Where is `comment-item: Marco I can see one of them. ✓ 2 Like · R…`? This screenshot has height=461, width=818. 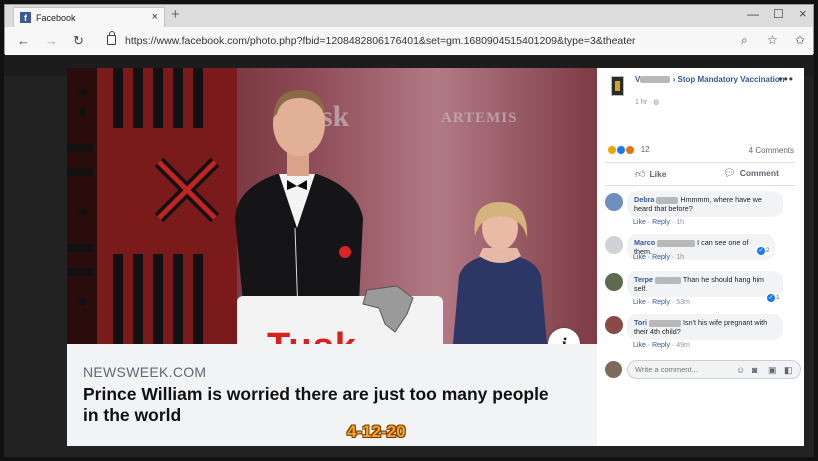 comment-item: Marco I can see one of them. ✓ 2 Like · R… is located at coordinates (702, 249).